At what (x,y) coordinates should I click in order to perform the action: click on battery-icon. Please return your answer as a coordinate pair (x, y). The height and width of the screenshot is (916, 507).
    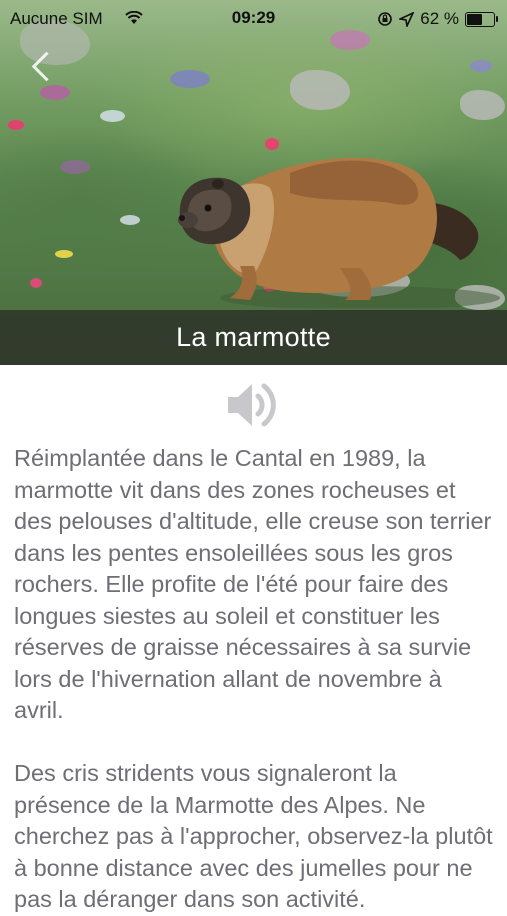
    Looking at the image, I should click on (481, 19).